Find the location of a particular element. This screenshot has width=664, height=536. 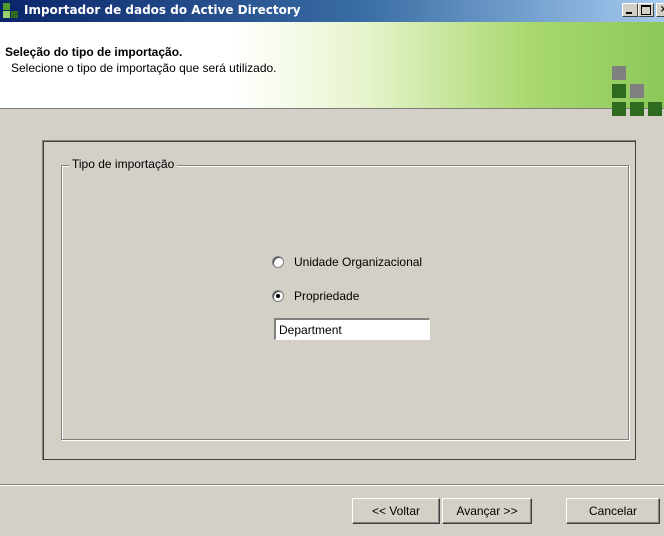

next-button: Avançar >> is located at coordinates (487, 511).